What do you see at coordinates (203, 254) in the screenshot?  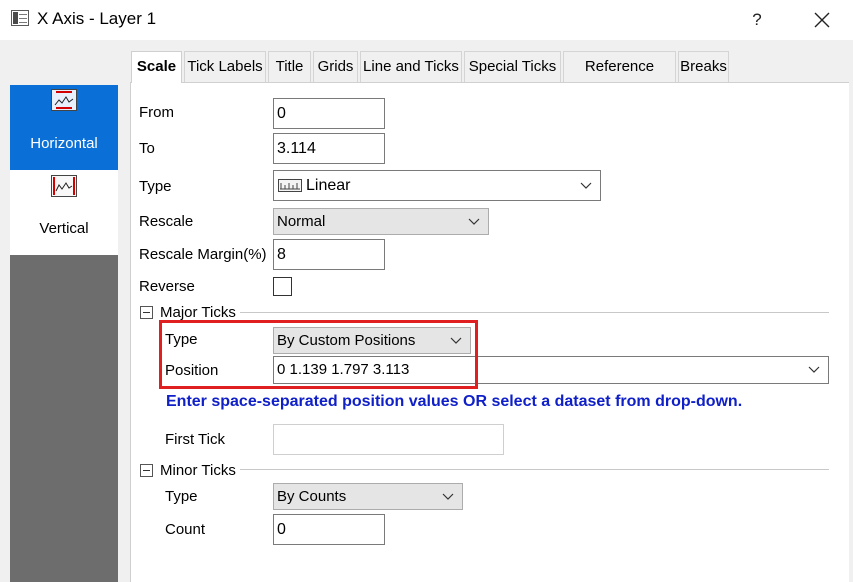 I see `rescale-margin-label: Rescale Margin(%)` at bounding box center [203, 254].